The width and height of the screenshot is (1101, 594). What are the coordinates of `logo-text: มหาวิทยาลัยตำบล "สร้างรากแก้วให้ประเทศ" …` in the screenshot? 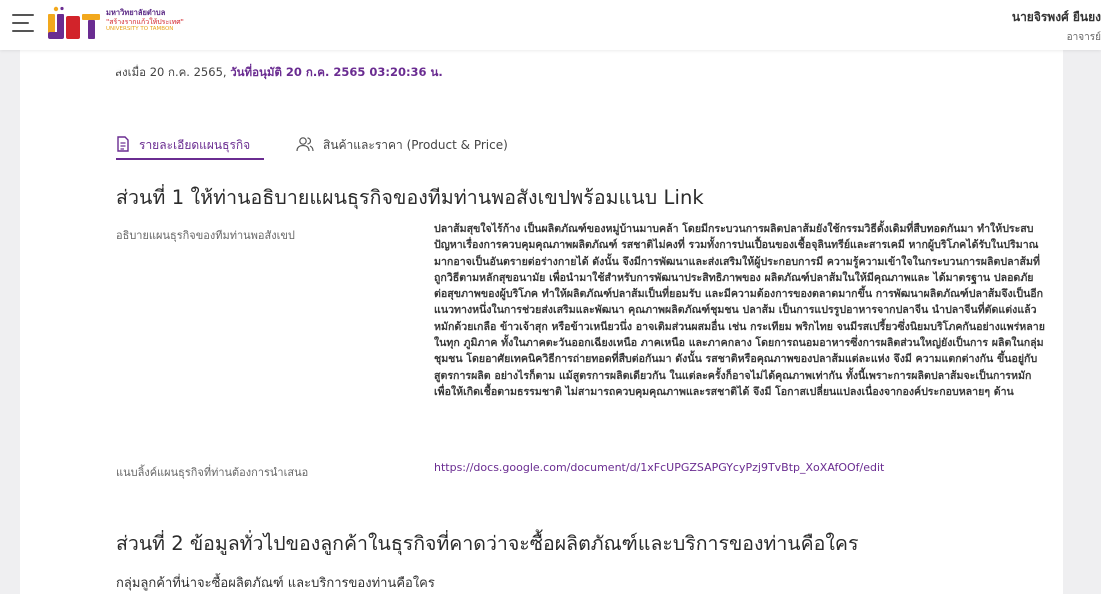 It's located at (145, 20).